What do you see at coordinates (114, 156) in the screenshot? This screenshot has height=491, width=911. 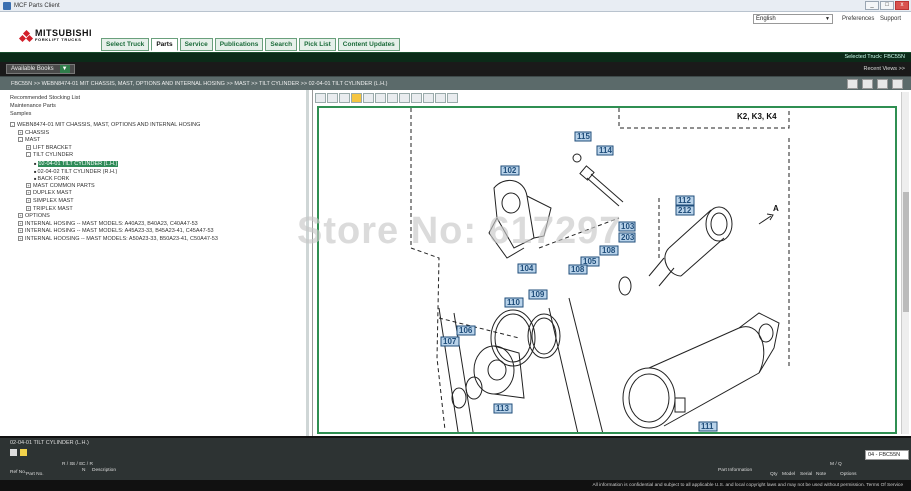 I see `tree-item: - TILT CYLINDER` at bounding box center [114, 156].